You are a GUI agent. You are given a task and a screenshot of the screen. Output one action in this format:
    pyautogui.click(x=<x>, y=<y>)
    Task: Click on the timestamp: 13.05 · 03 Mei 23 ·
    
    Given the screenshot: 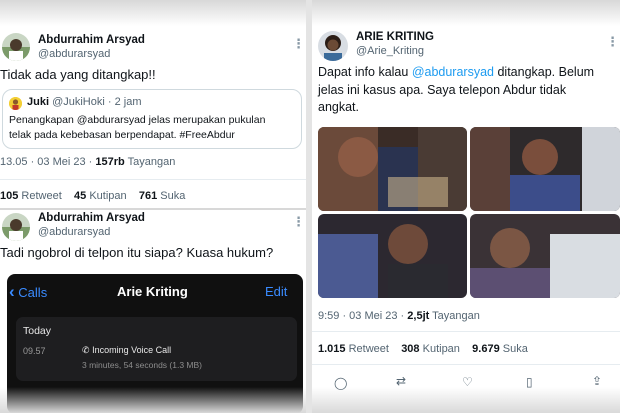 What is the action you would take?
    pyautogui.click(x=46, y=162)
    